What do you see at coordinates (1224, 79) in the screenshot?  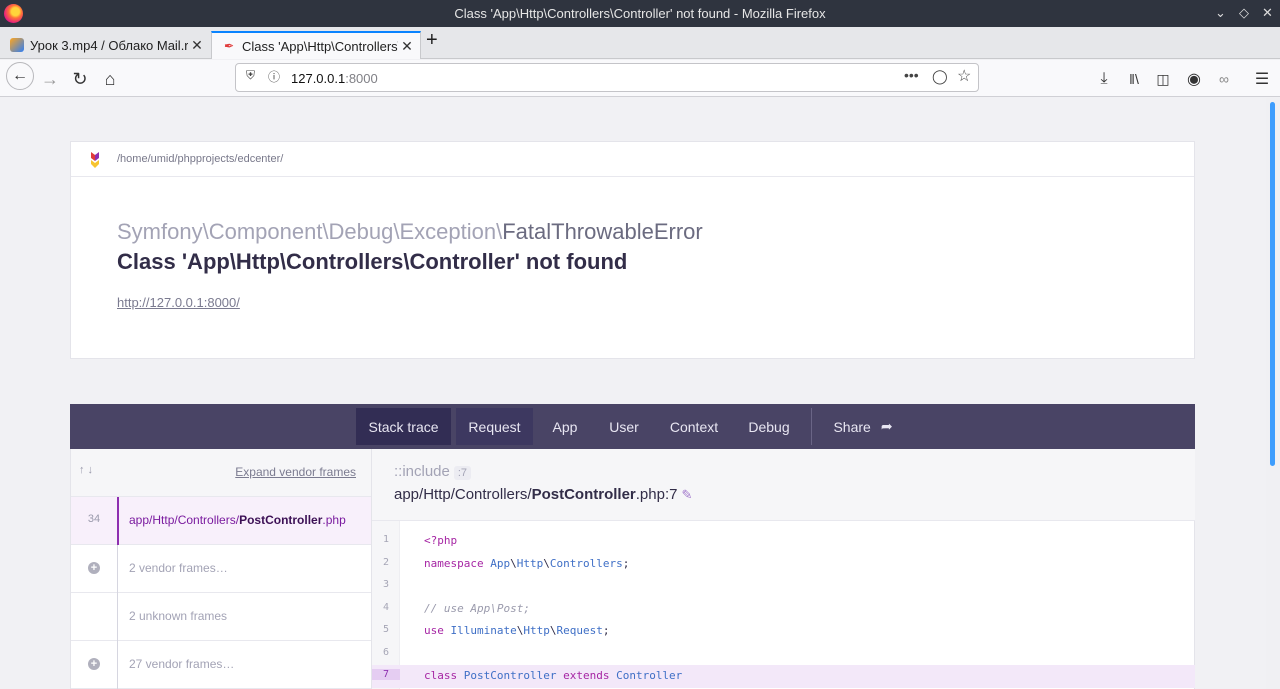 I see `extension-icon: ∞` at bounding box center [1224, 79].